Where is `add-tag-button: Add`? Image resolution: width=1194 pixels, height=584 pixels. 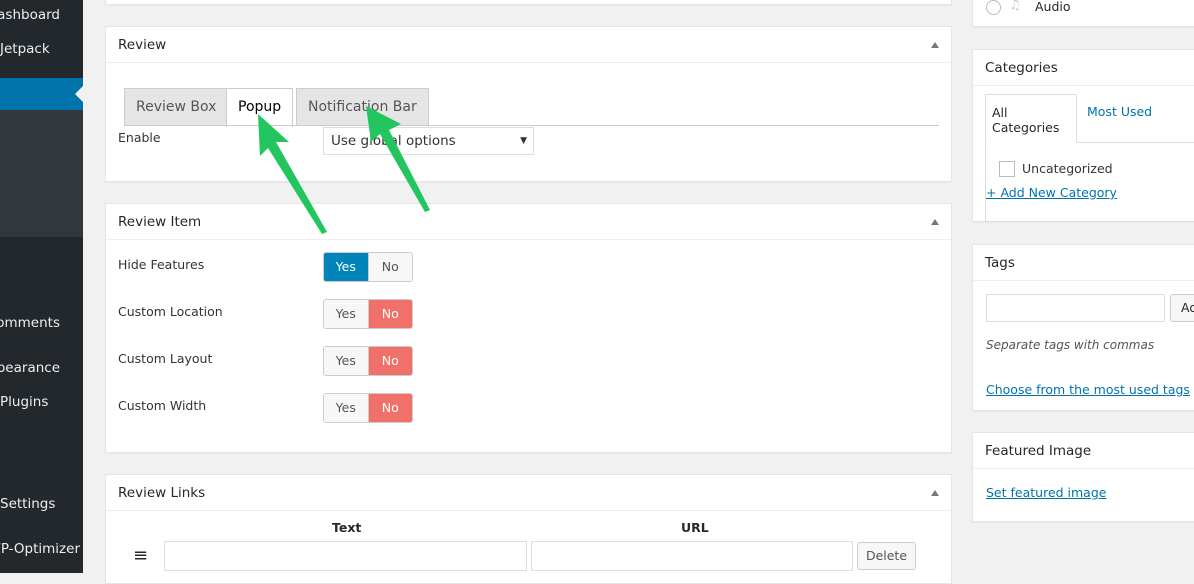 add-tag-button: Add is located at coordinates (1182, 308).